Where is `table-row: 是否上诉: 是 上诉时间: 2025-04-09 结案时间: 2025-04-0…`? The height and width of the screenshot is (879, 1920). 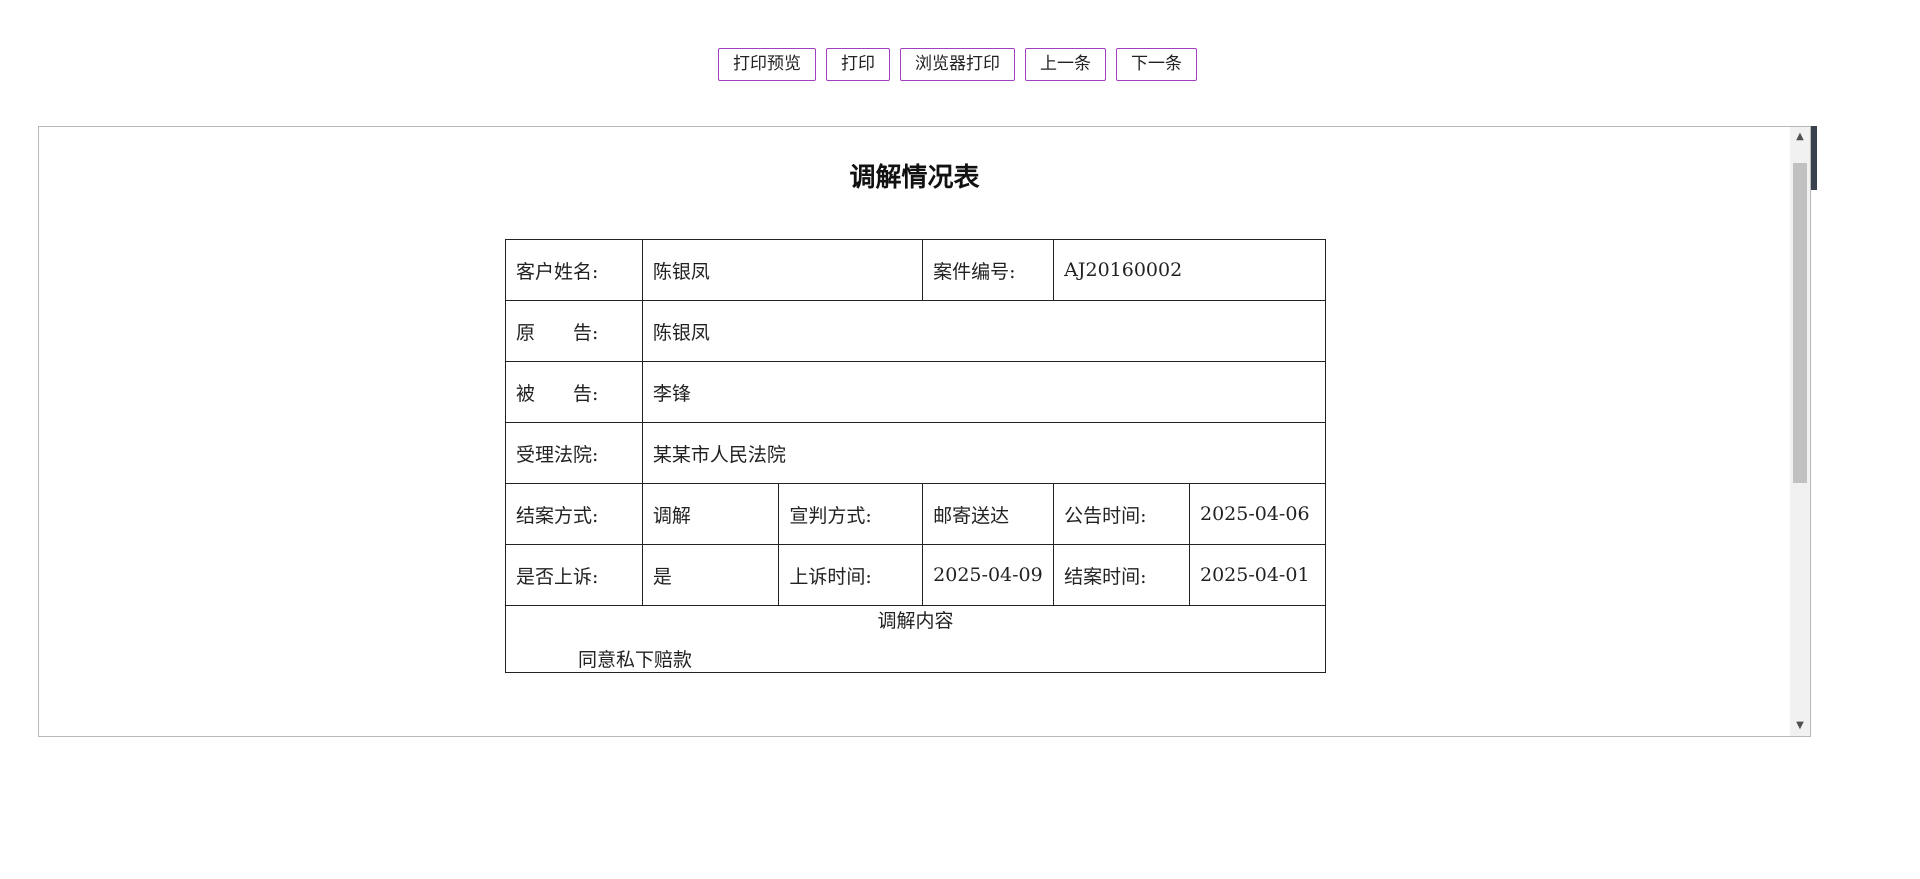 table-row: 是否上诉: 是 上诉时间: 2025-04-09 结案时间: 2025-04-0… is located at coordinates (916, 575).